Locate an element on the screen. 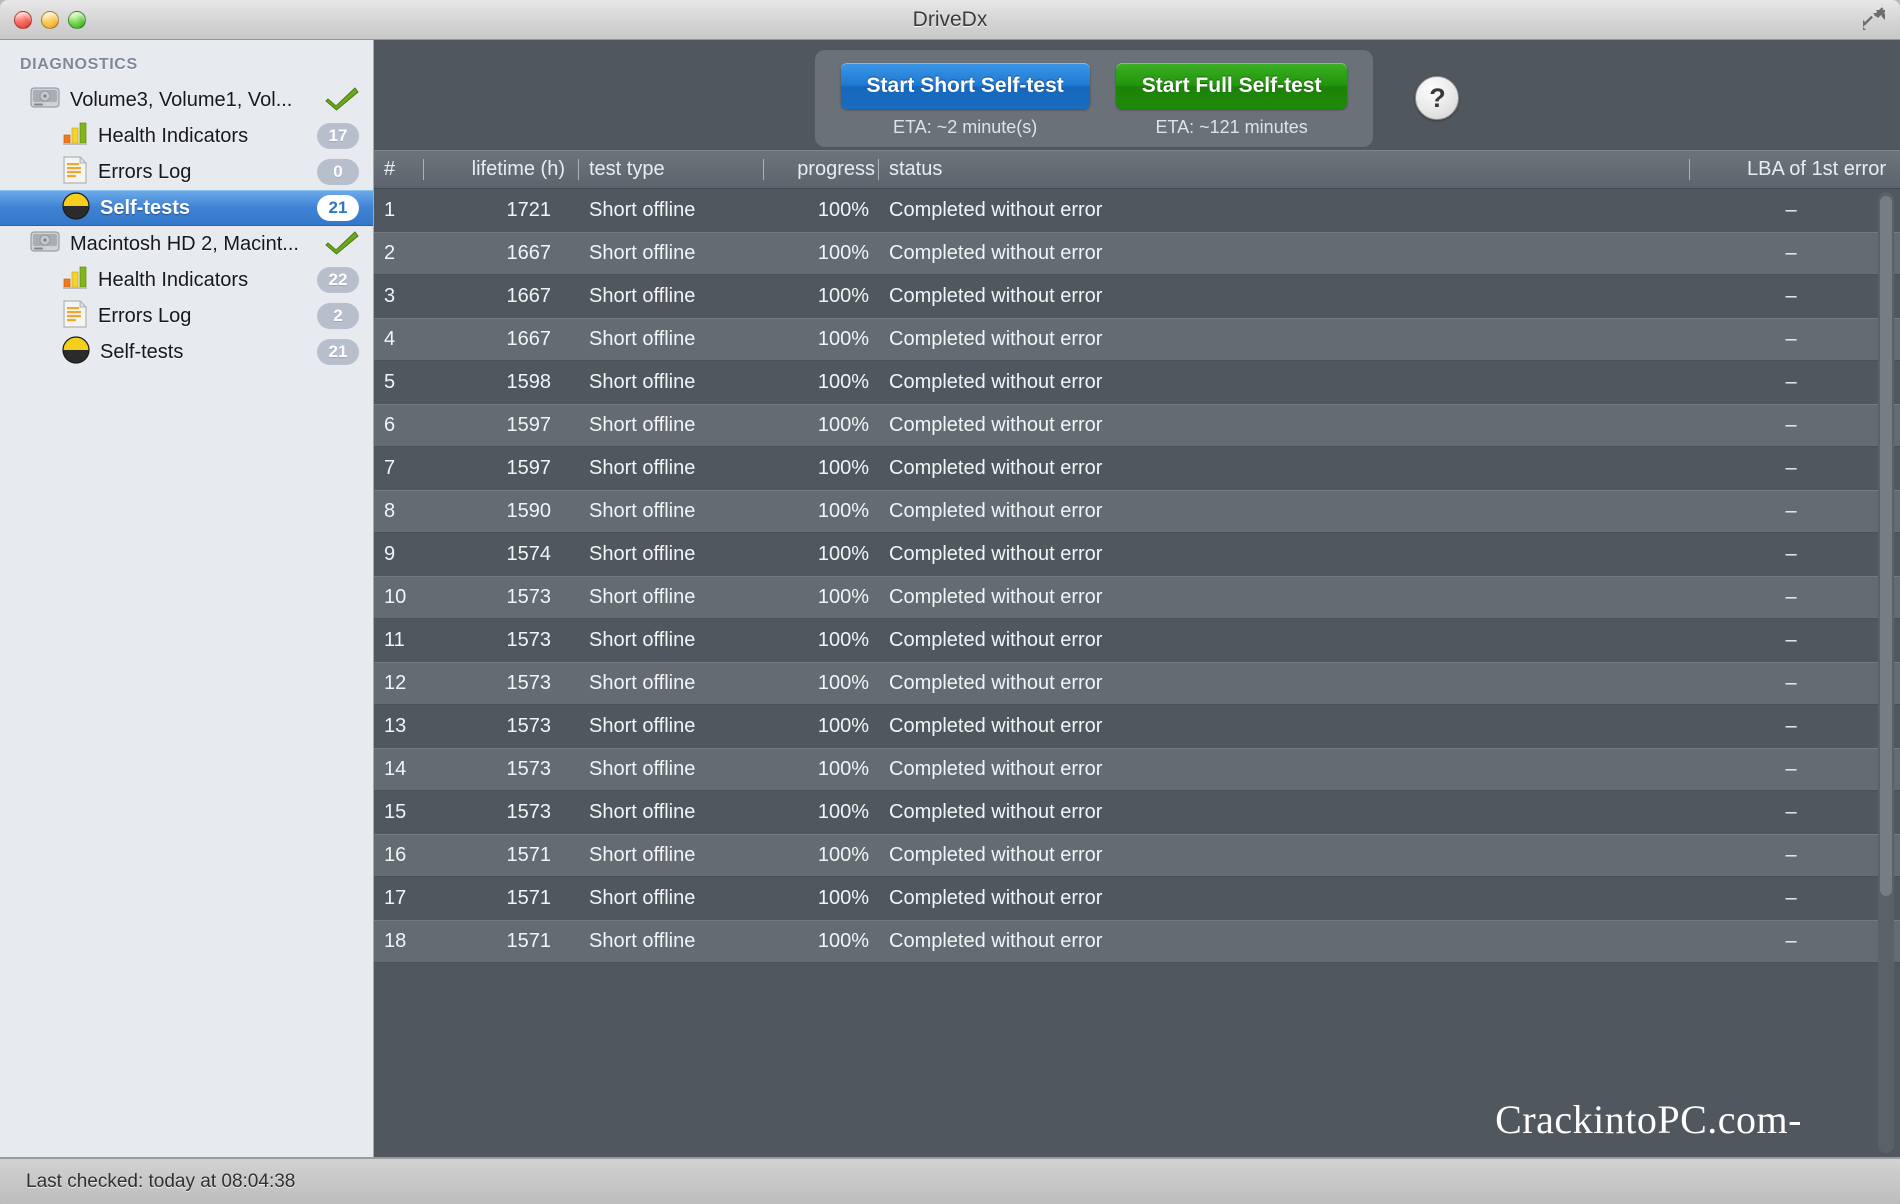 This screenshot has width=1900, height=1204. sidebar-item-self-tests-2: Self-tests 21 is located at coordinates (186, 352).